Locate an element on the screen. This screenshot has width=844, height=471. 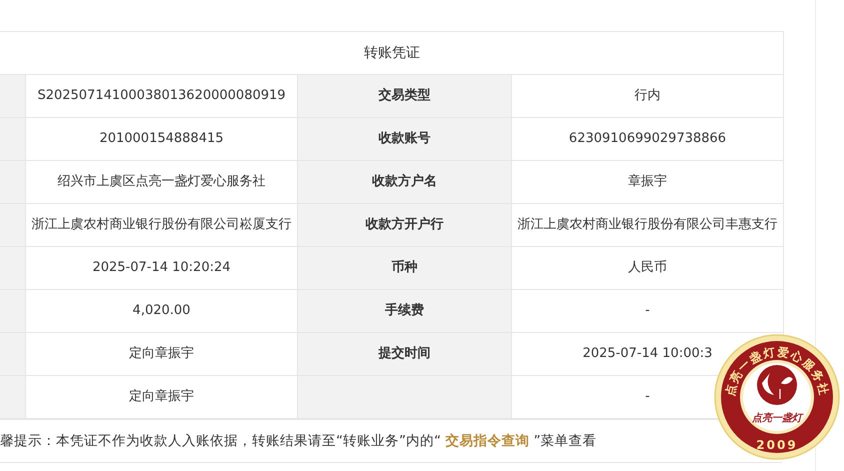
label-cell: 手续费 is located at coordinates (404, 311).